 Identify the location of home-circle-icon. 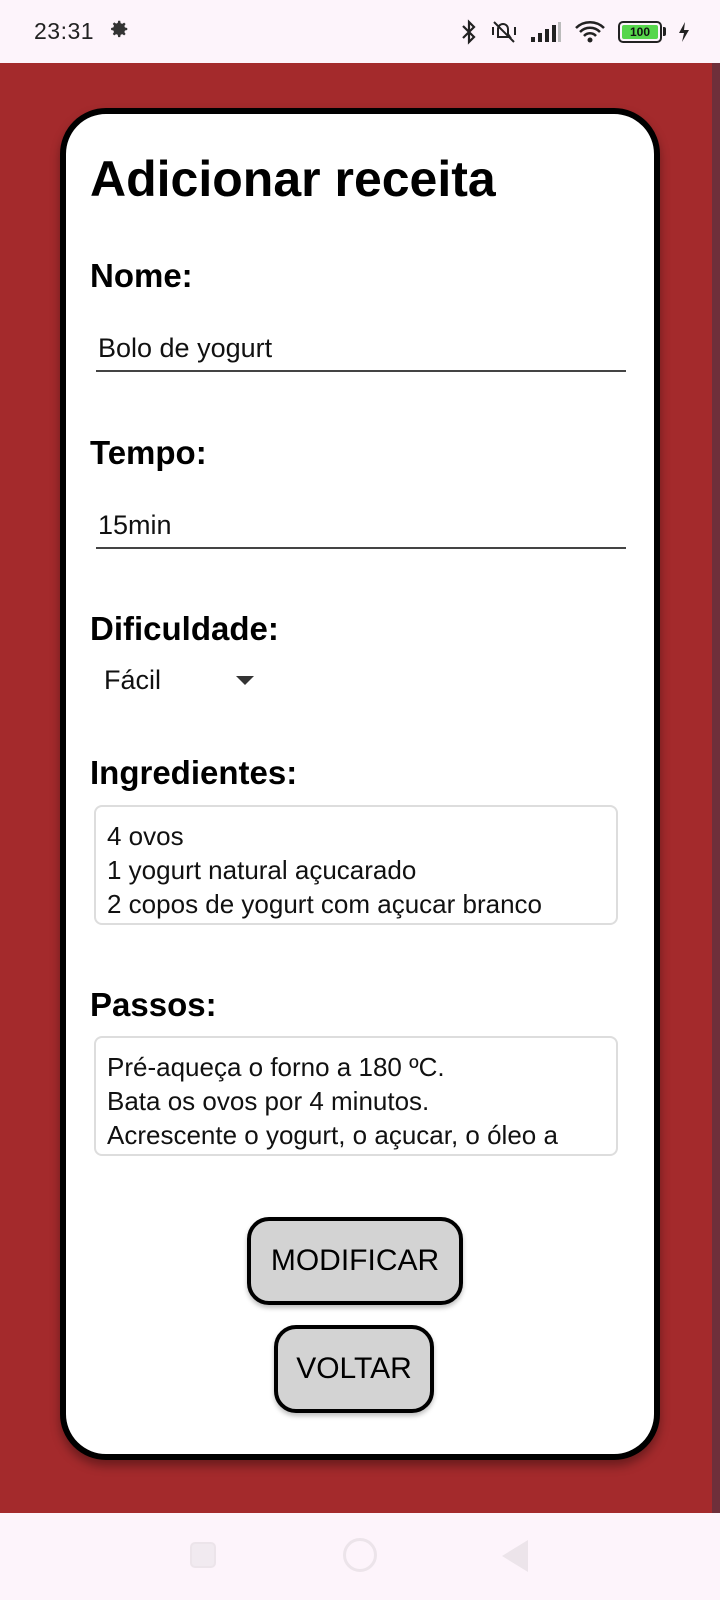
(360, 1555).